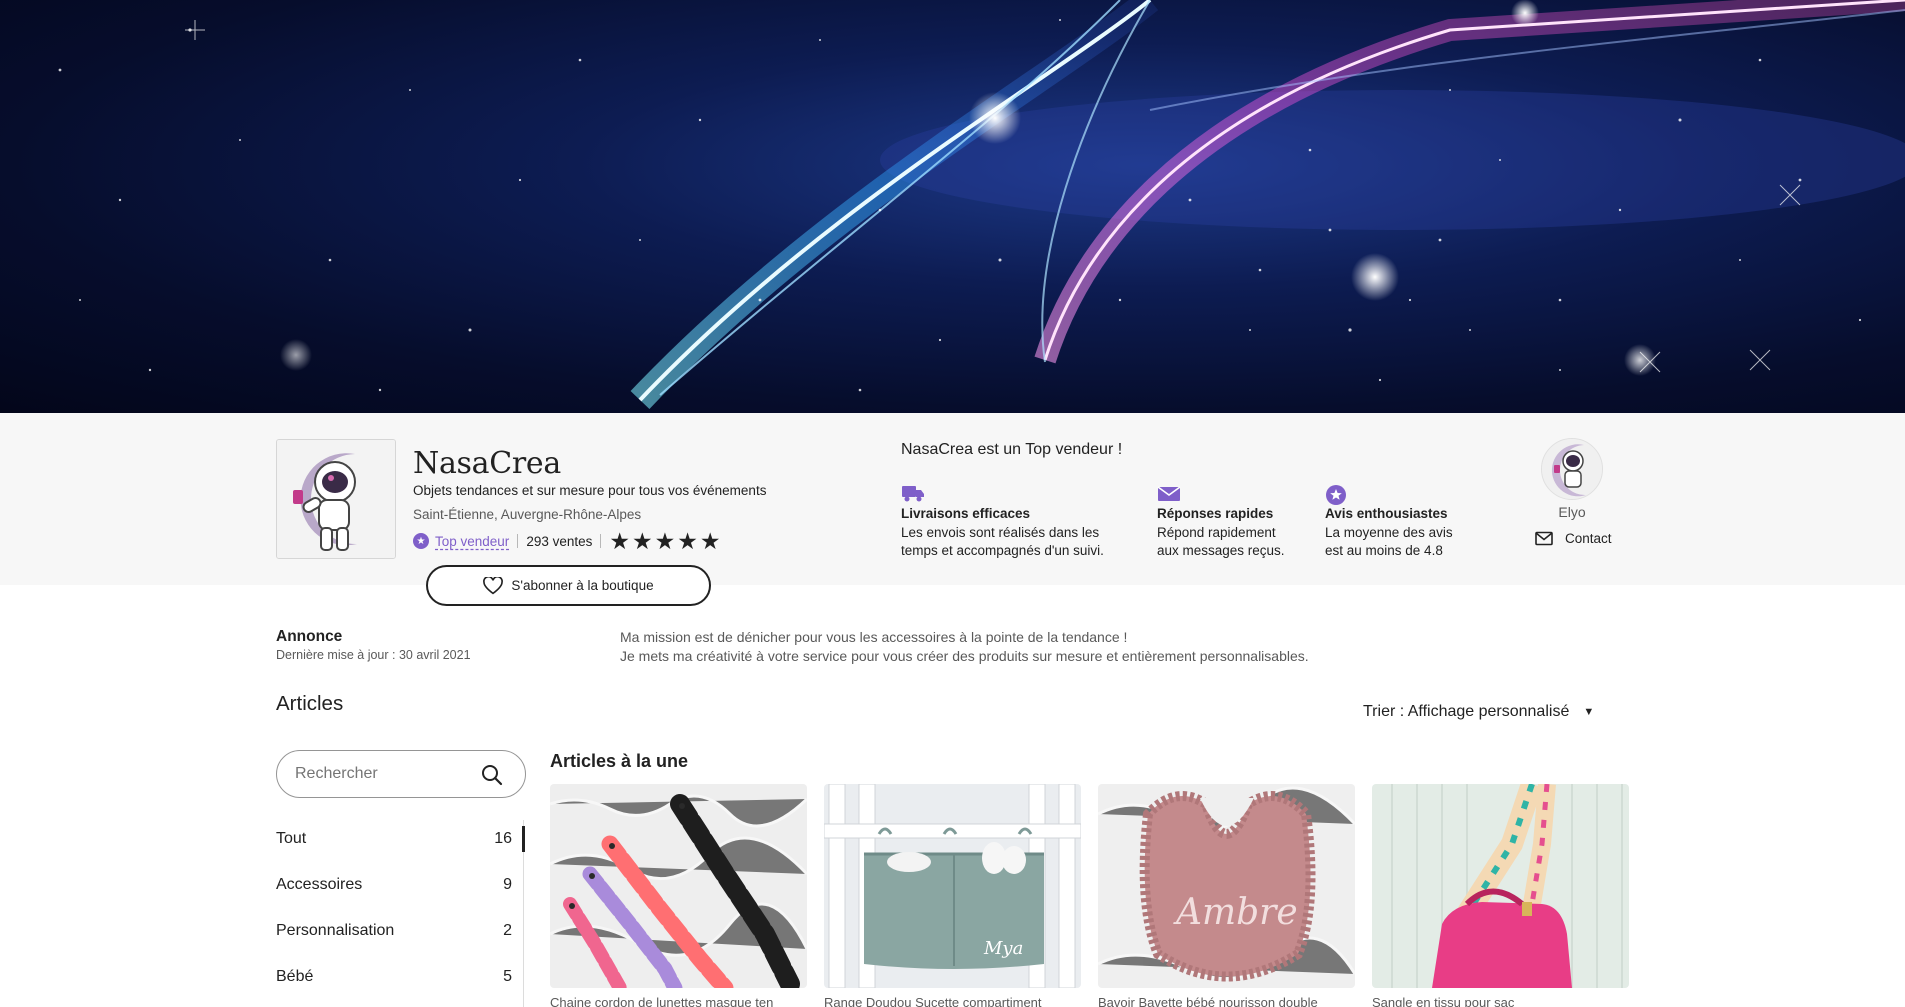 The height and width of the screenshot is (1007, 1905). Describe the element at coordinates (507, 976) in the screenshot. I see `category-count: 5` at that location.